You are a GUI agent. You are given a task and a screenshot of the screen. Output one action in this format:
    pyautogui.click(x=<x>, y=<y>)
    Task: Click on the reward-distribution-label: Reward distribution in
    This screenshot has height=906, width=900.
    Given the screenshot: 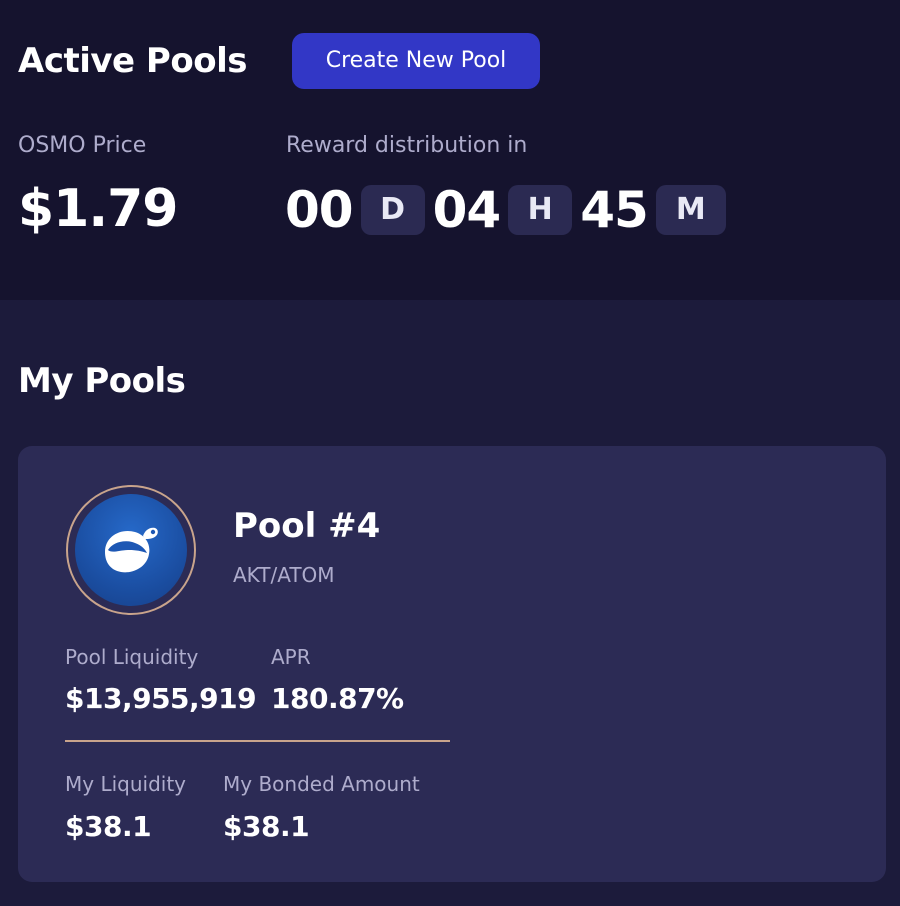 What is the action you would take?
    pyautogui.click(x=407, y=145)
    